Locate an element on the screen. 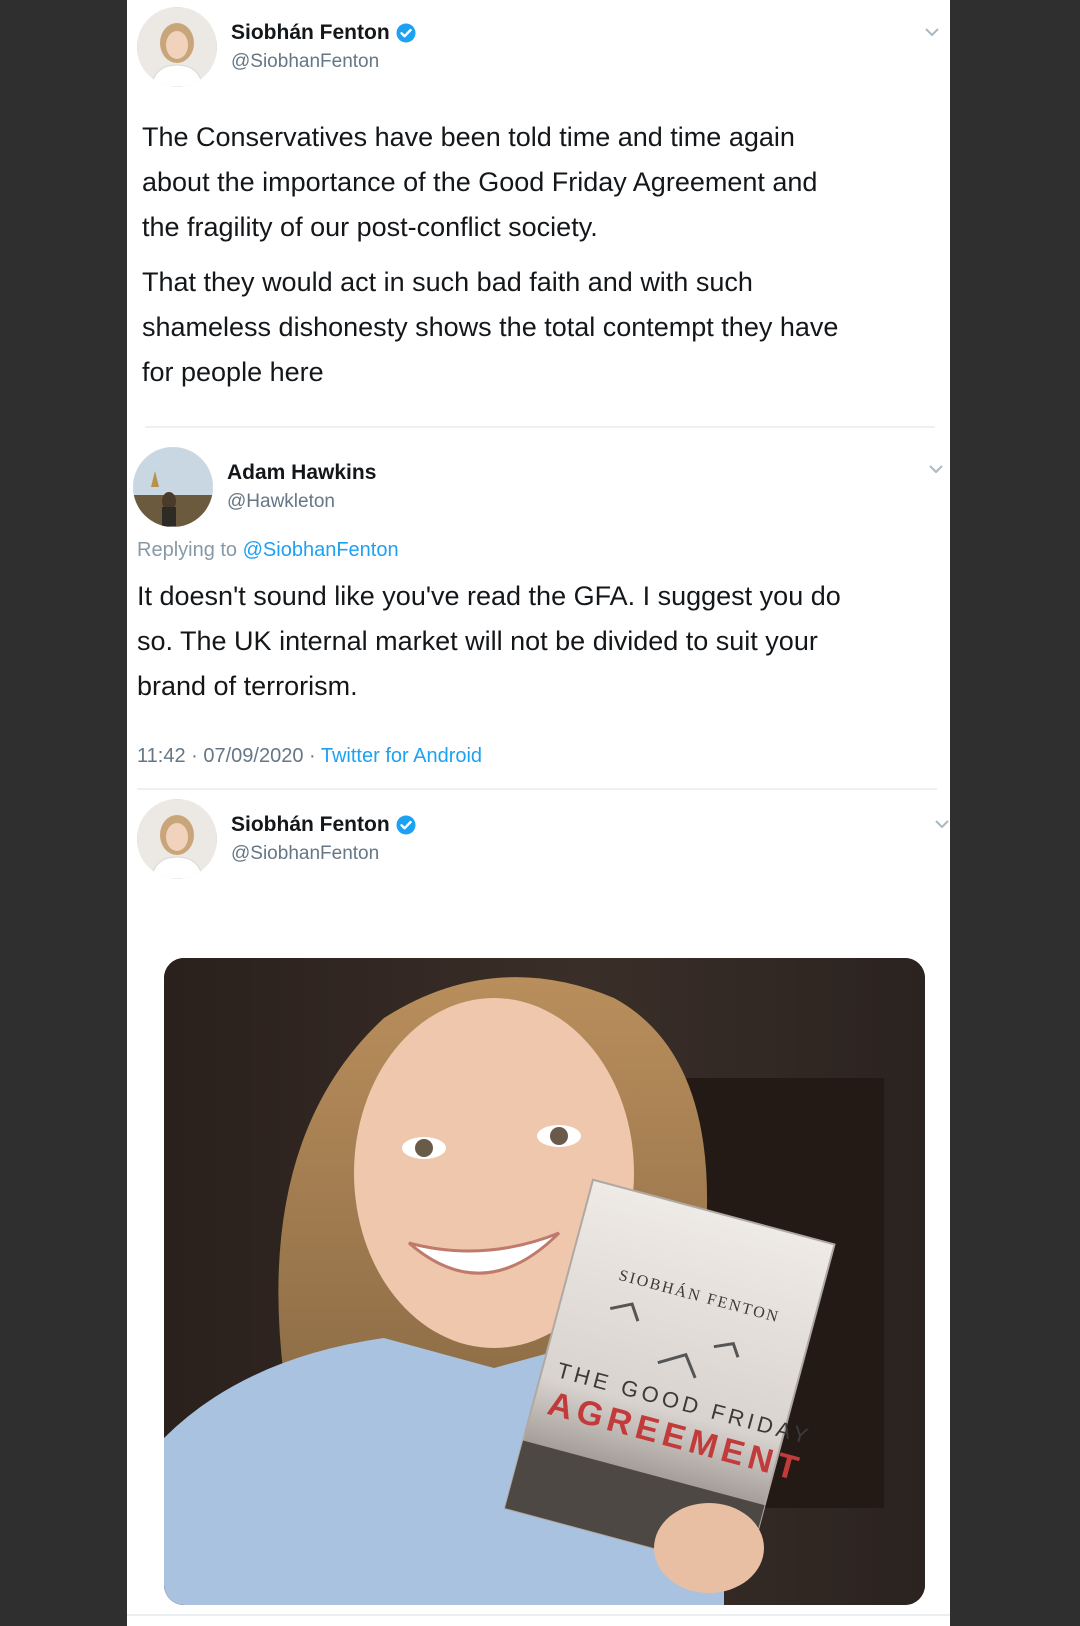  tweet1-header: Siobhán Fenton @SiobhanFenton is located at coordinates (276, 47).